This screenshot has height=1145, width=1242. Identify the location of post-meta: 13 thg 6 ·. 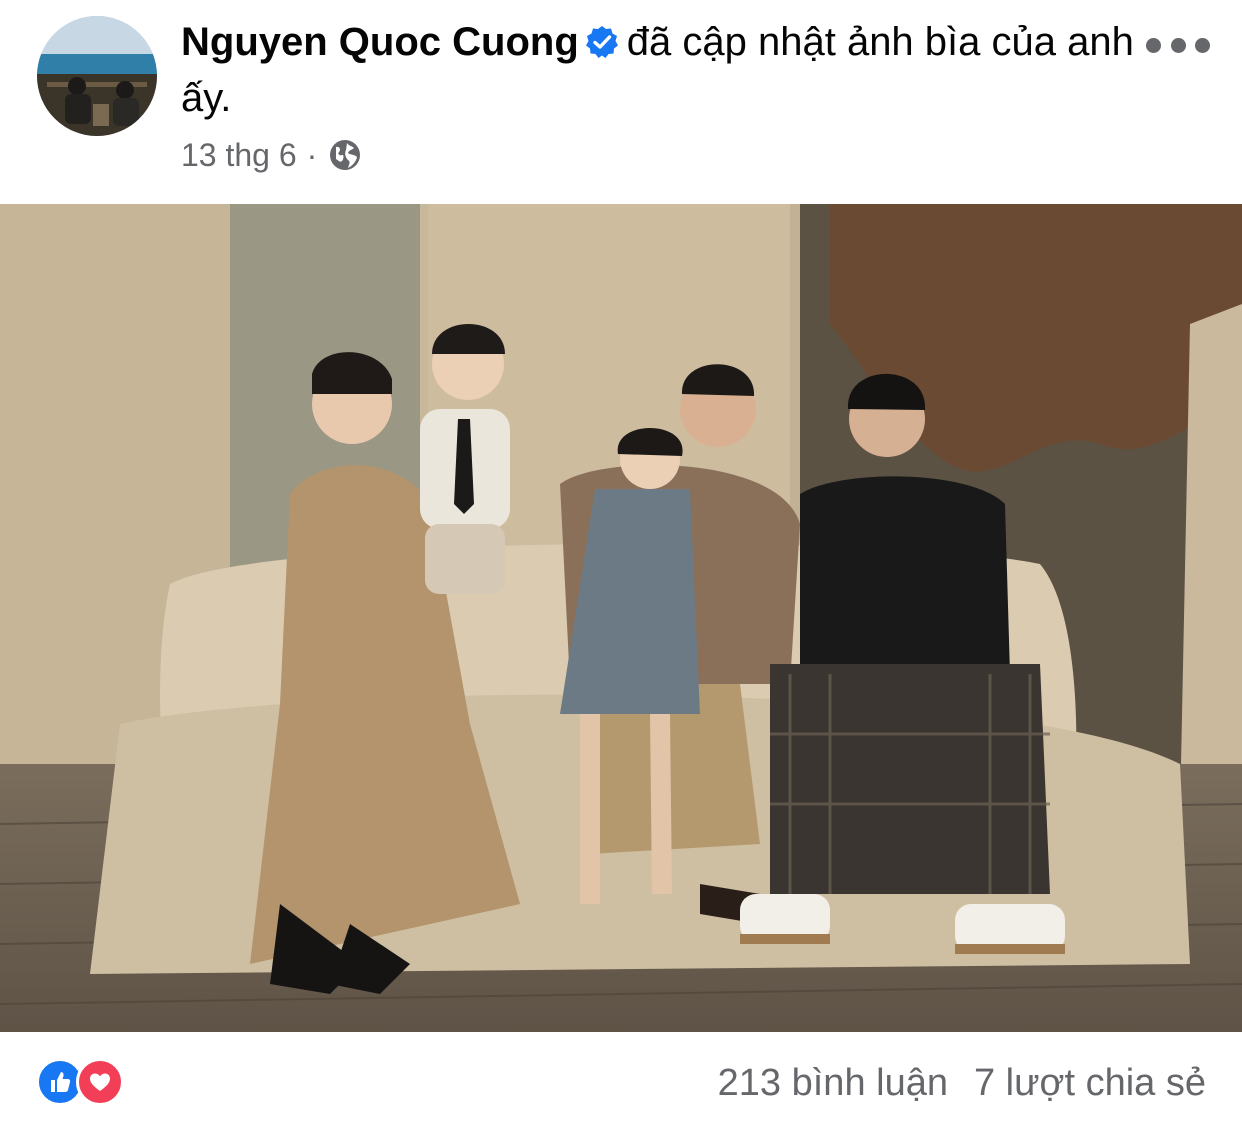
(272, 155).